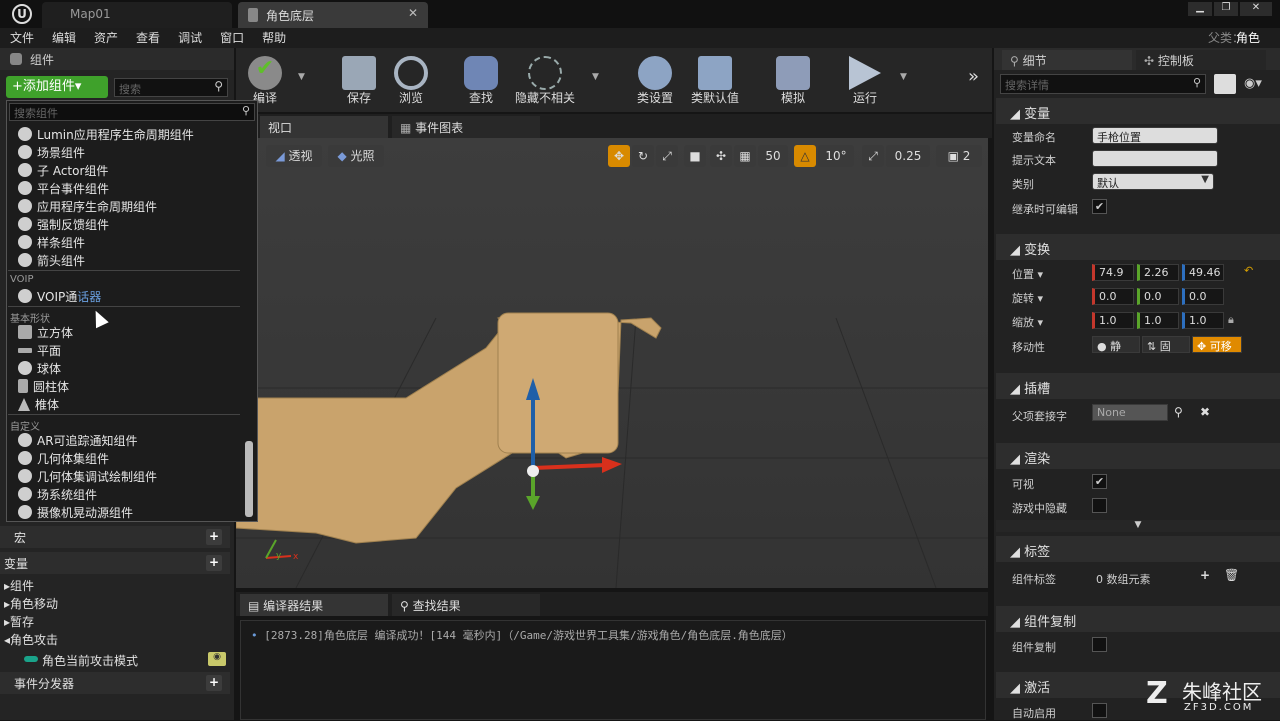  Describe the element at coordinates (1027, 274) in the screenshot. I see `location-label: 位置 ▾` at that location.